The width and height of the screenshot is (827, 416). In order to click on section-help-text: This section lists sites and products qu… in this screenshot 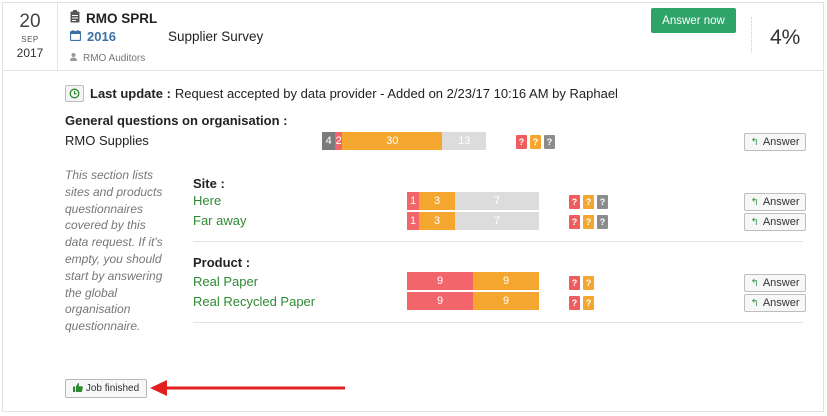, I will do `click(114, 251)`.